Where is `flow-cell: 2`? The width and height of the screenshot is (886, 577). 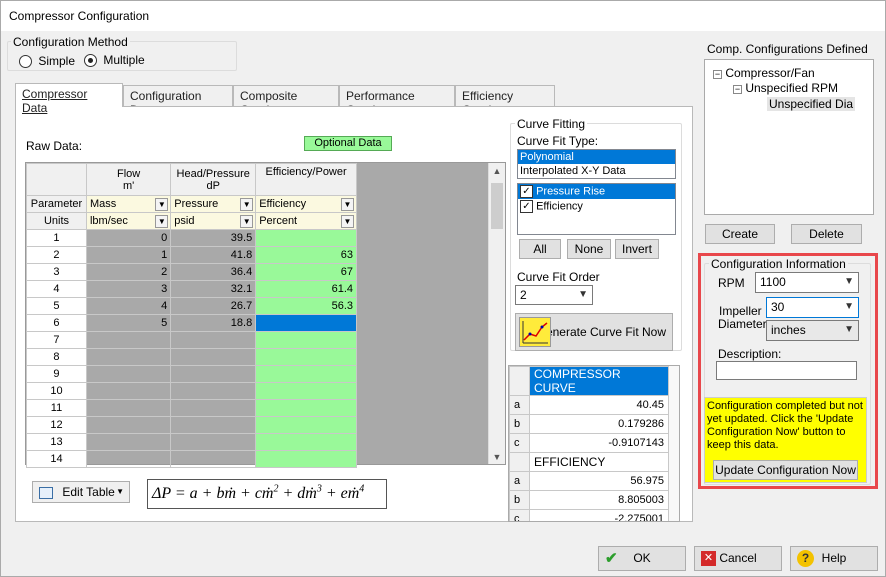
flow-cell: 2 is located at coordinates (128, 272).